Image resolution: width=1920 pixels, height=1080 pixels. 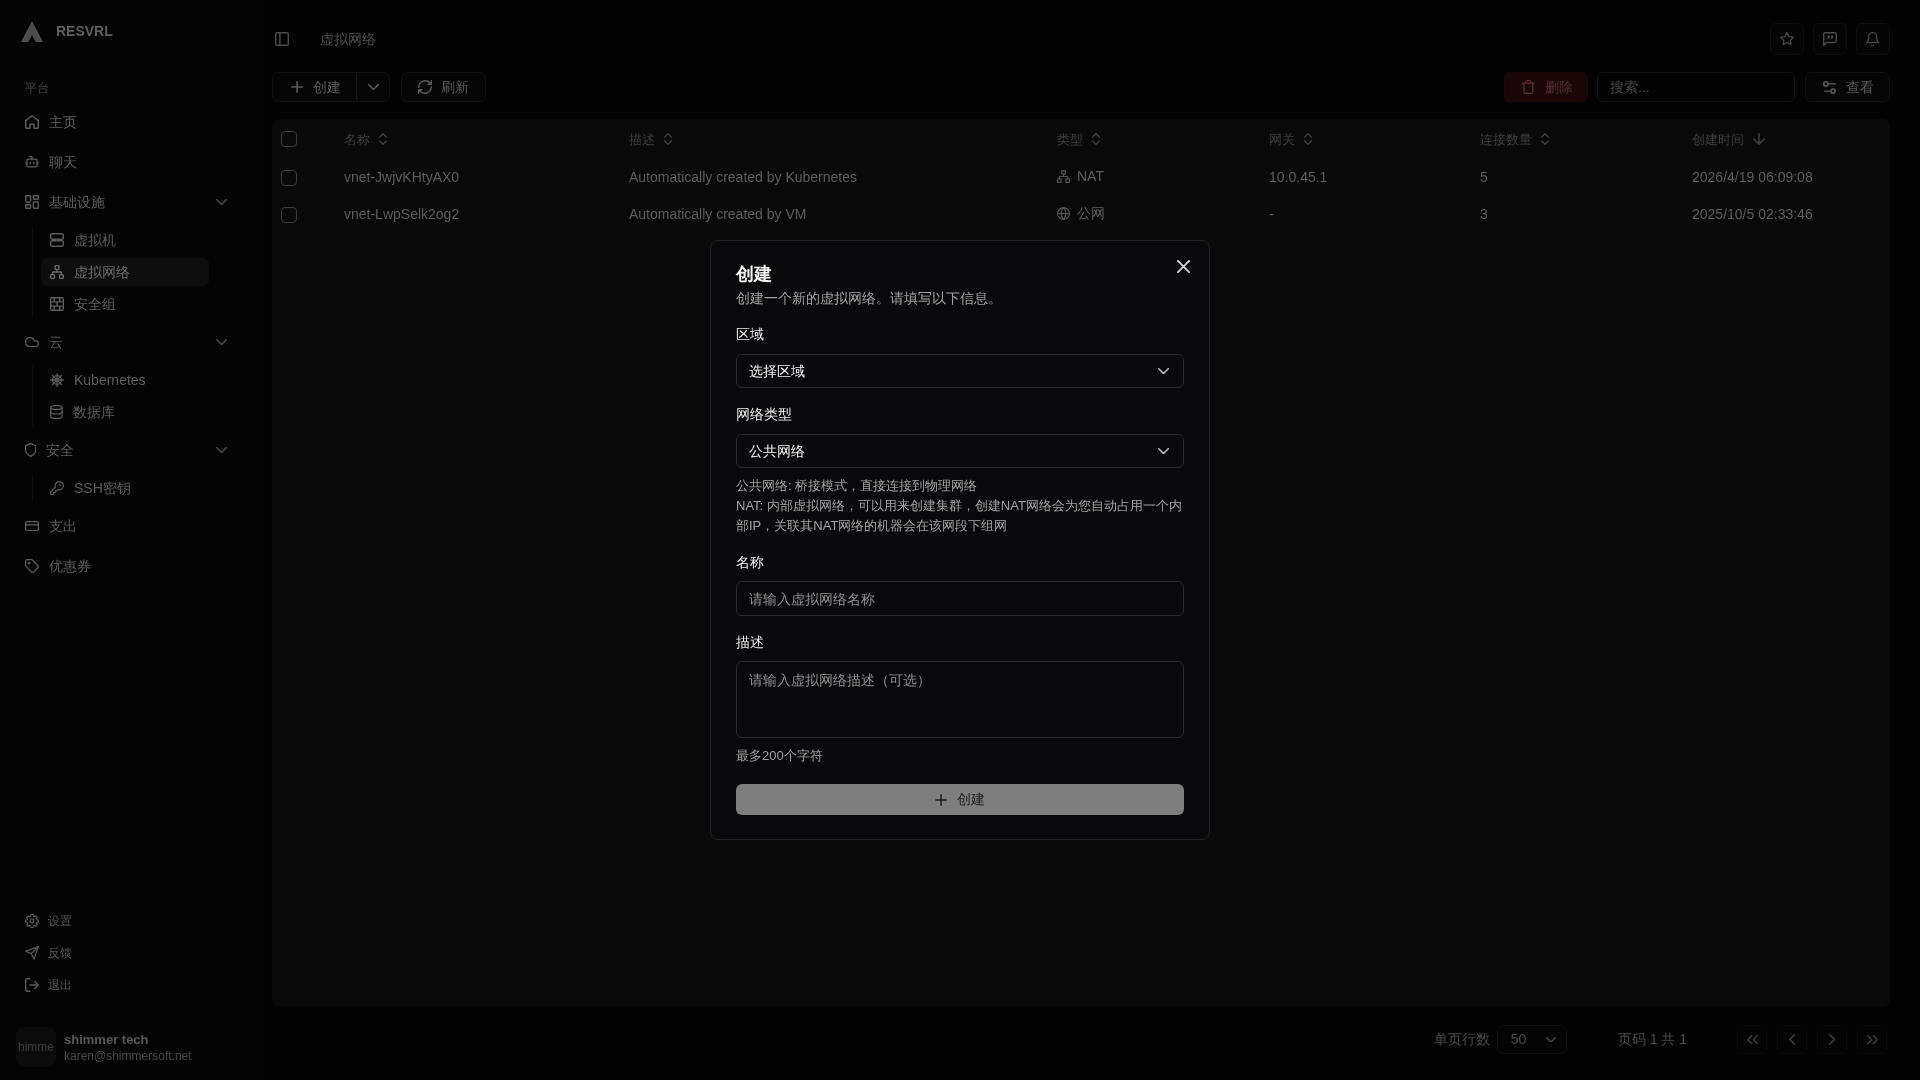 What do you see at coordinates (125, 380) in the screenshot?
I see `sidebar-item: Kubernetes` at bounding box center [125, 380].